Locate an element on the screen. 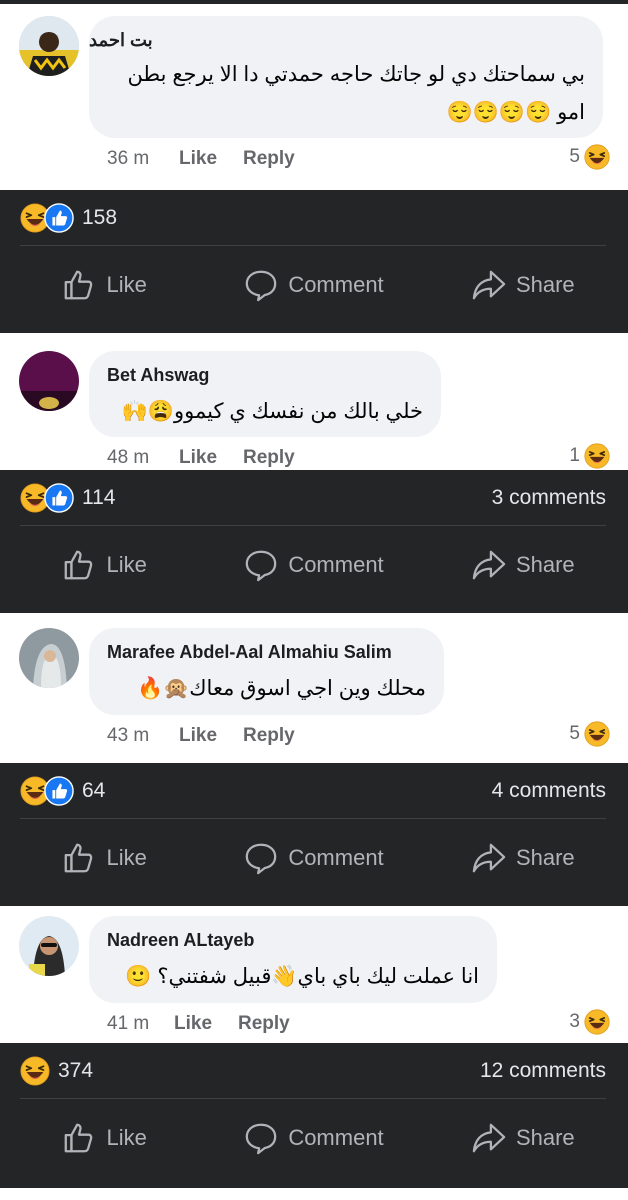  reaction-summary: 114 3 comments is located at coordinates (313, 498).